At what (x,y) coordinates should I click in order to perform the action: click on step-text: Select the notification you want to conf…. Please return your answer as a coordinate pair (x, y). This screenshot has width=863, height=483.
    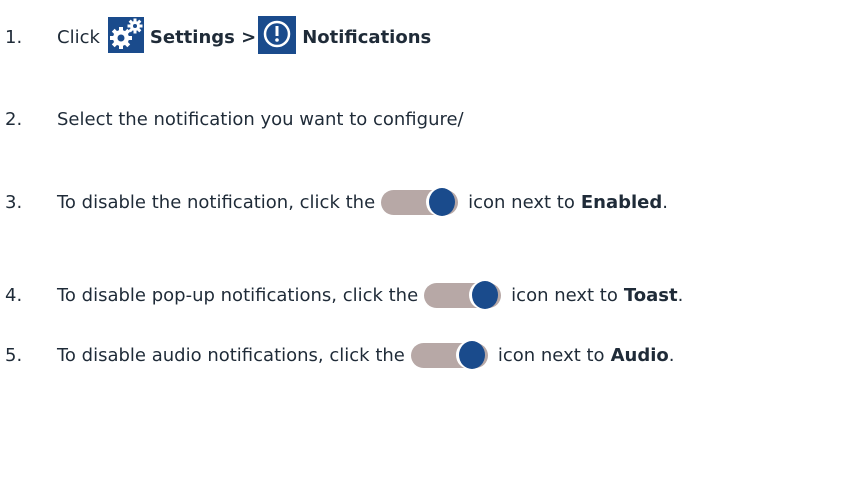
    Looking at the image, I should click on (260, 119).